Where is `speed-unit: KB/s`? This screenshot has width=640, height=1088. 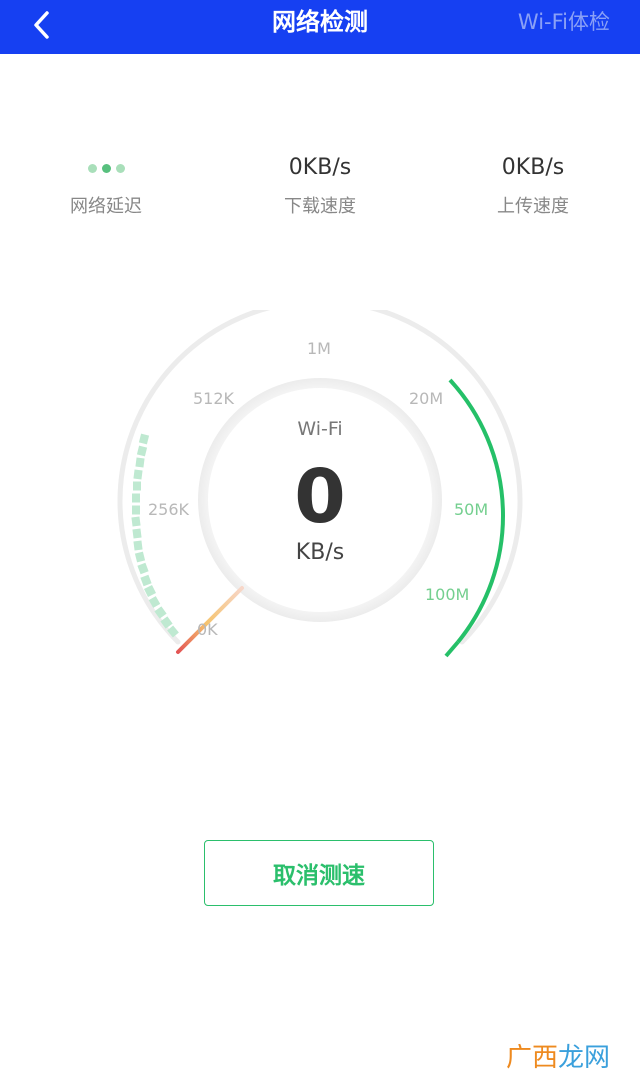
speed-unit: KB/s is located at coordinates (320, 552).